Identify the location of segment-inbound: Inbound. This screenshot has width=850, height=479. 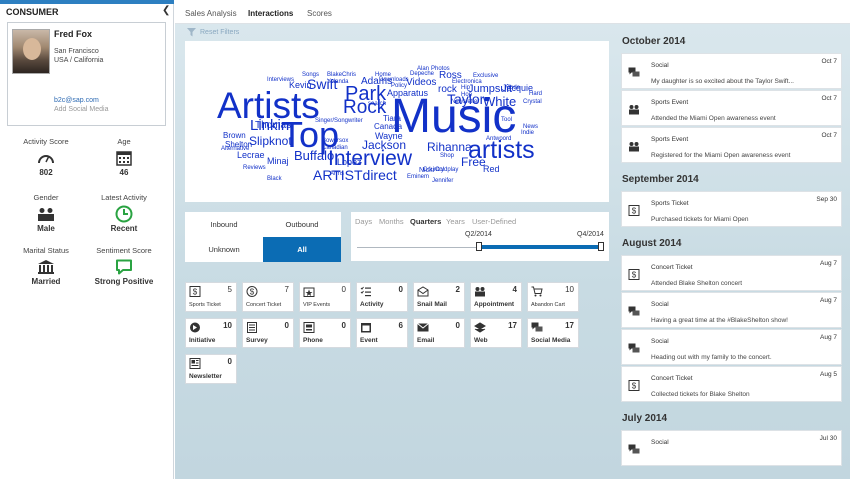
(224, 224).